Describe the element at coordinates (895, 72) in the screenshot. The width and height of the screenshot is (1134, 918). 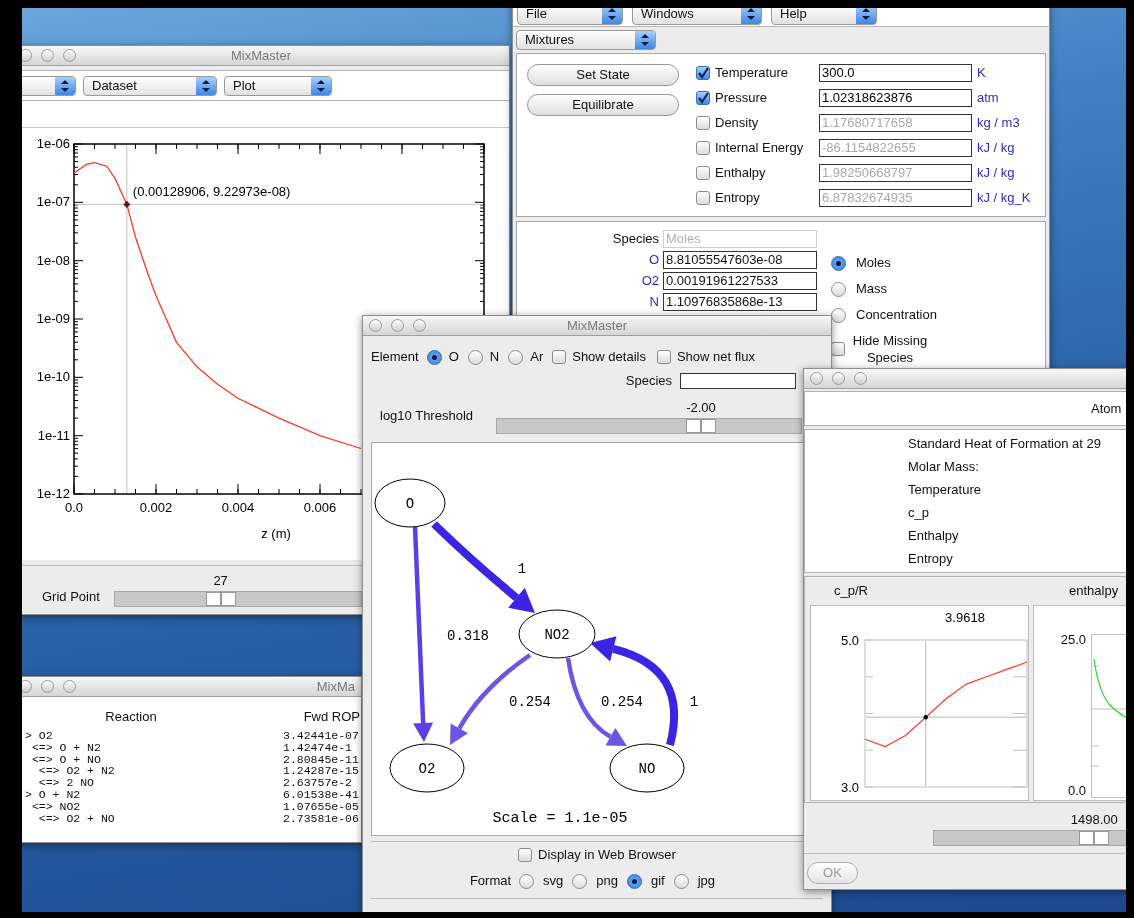
I see `value-field: 300.0` at that location.